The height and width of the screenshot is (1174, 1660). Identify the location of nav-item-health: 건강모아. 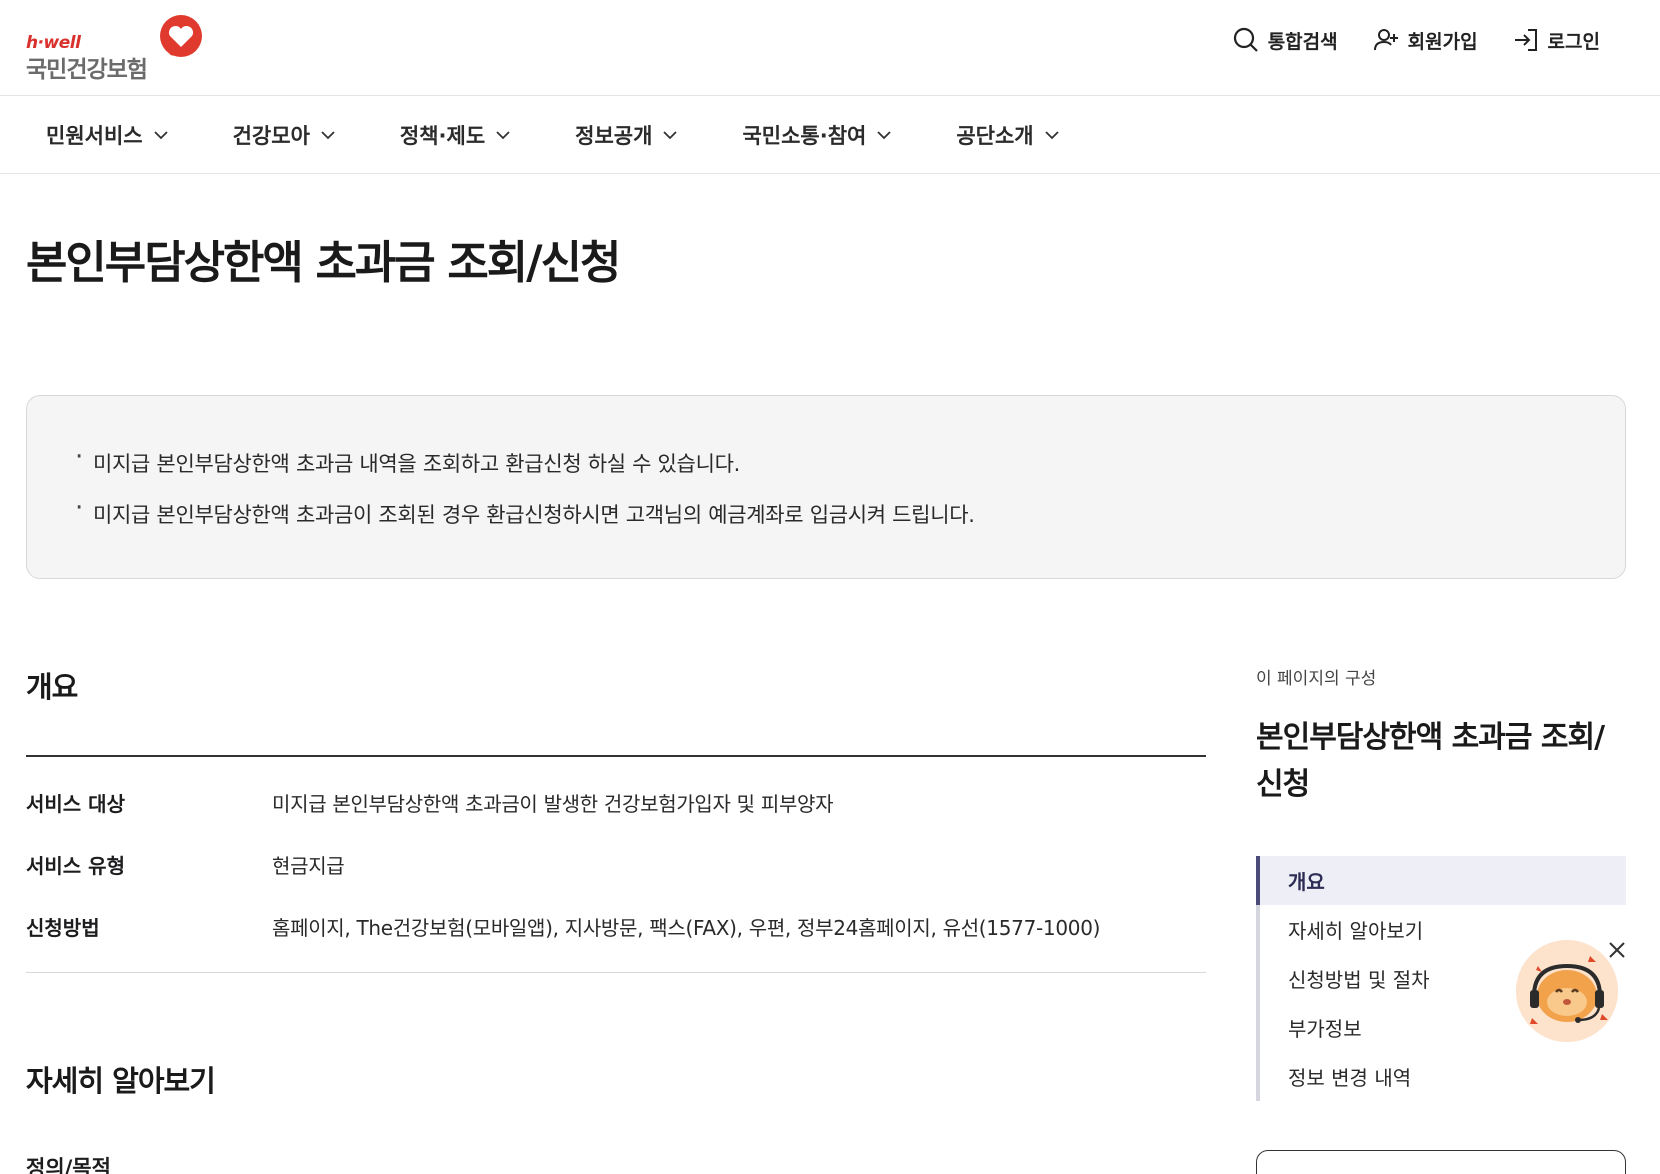
(284, 135).